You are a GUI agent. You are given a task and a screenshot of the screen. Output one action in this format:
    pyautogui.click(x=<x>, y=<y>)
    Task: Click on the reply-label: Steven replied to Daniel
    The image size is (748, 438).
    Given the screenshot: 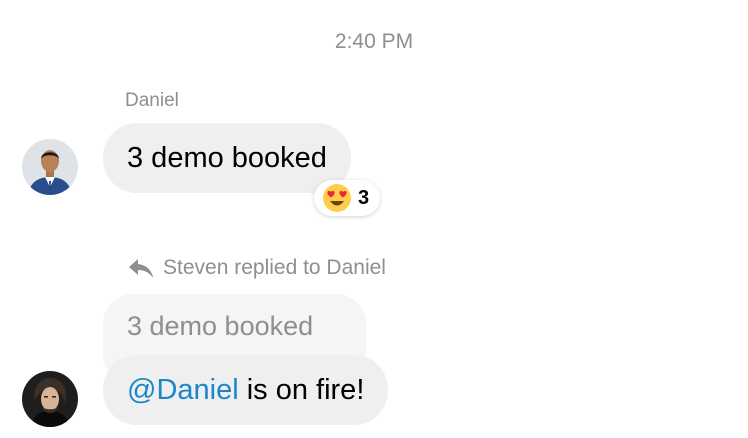 What is the action you would take?
    pyautogui.click(x=274, y=267)
    